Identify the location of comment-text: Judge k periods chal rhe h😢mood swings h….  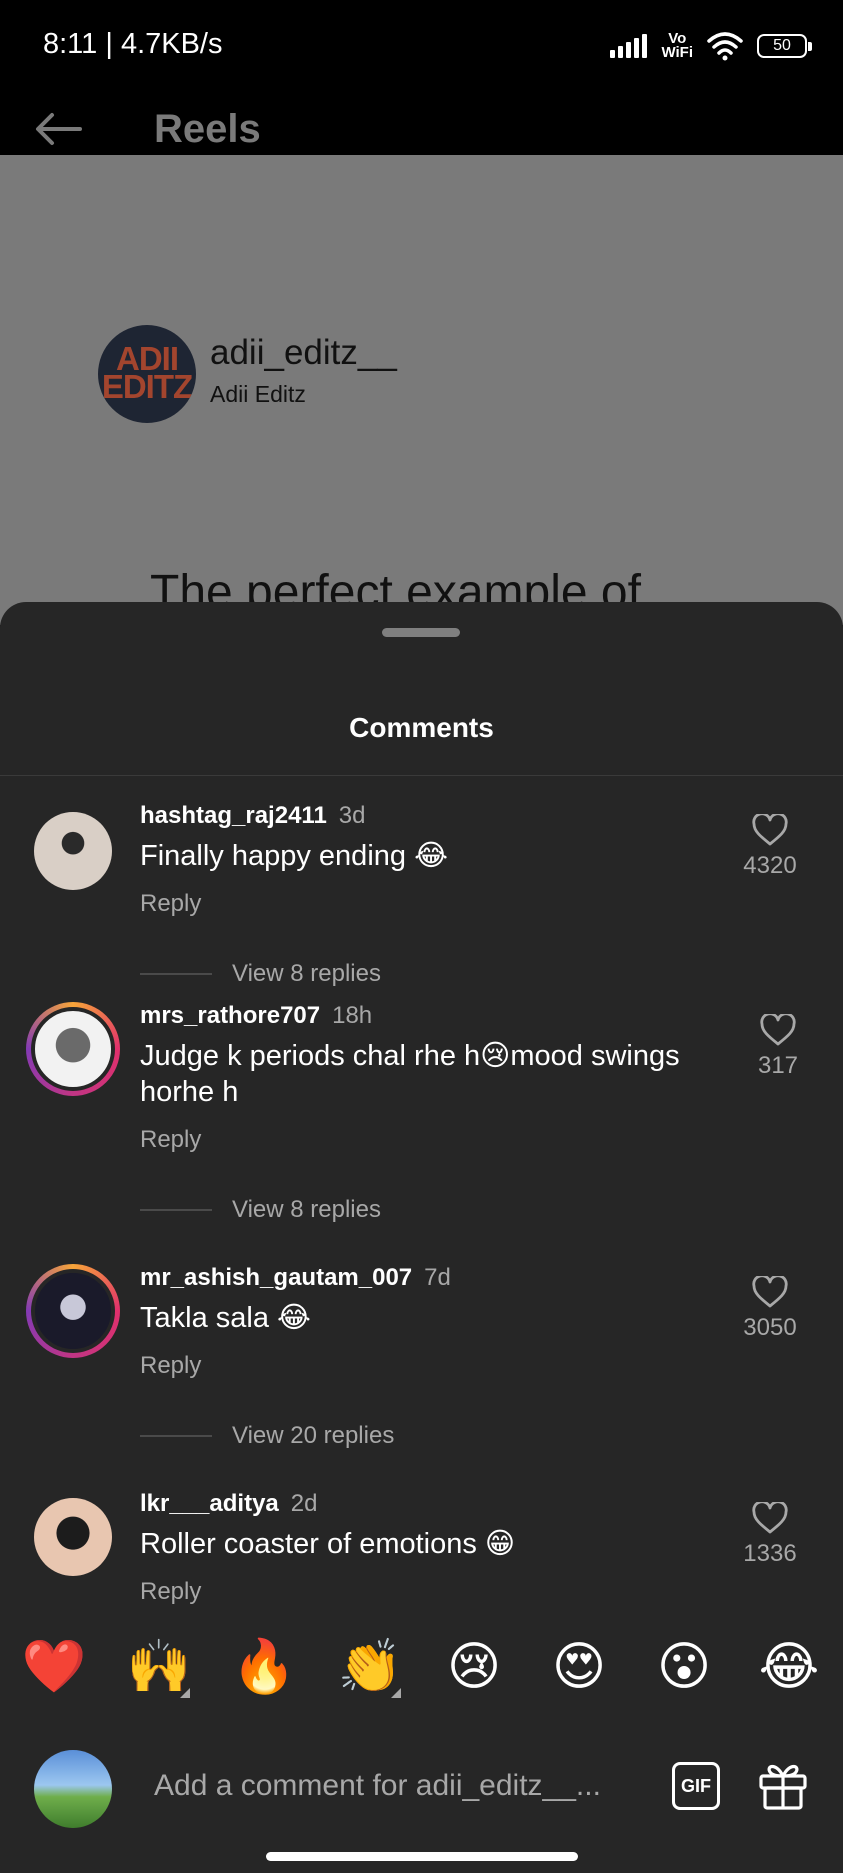
(410, 1074).